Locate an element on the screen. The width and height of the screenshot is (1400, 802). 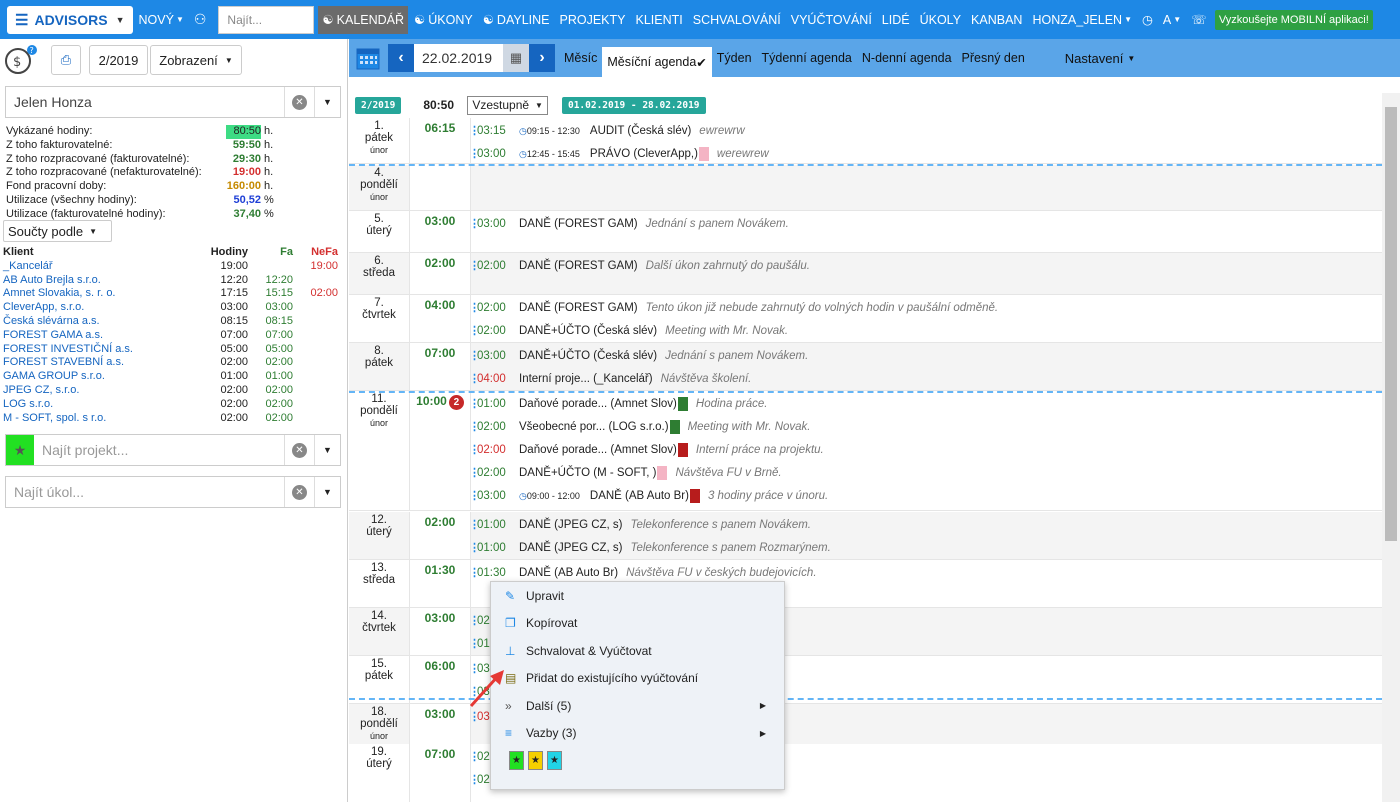
client-link: Česká slévárna a.s. is located at coordinates (100, 322).